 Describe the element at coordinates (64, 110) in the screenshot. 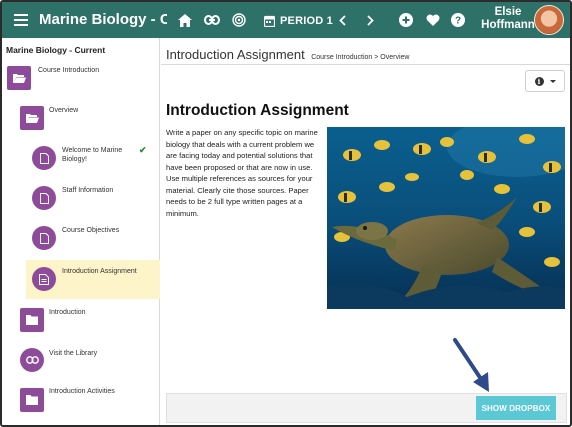

I see `sidebar-item-label: Overview` at that location.